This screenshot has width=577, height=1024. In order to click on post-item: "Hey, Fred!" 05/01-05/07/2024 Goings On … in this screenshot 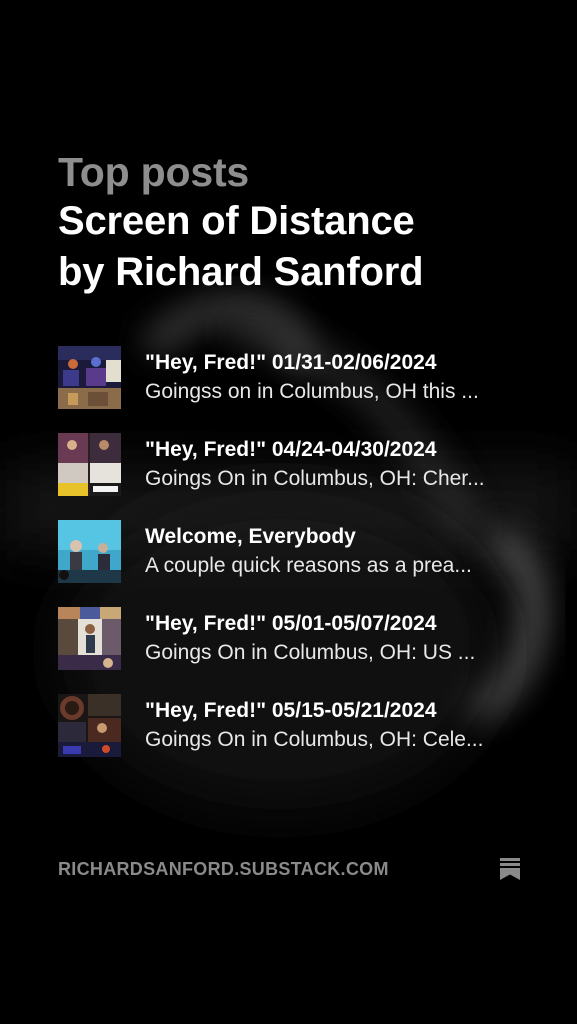, I will do `click(298, 650)`.